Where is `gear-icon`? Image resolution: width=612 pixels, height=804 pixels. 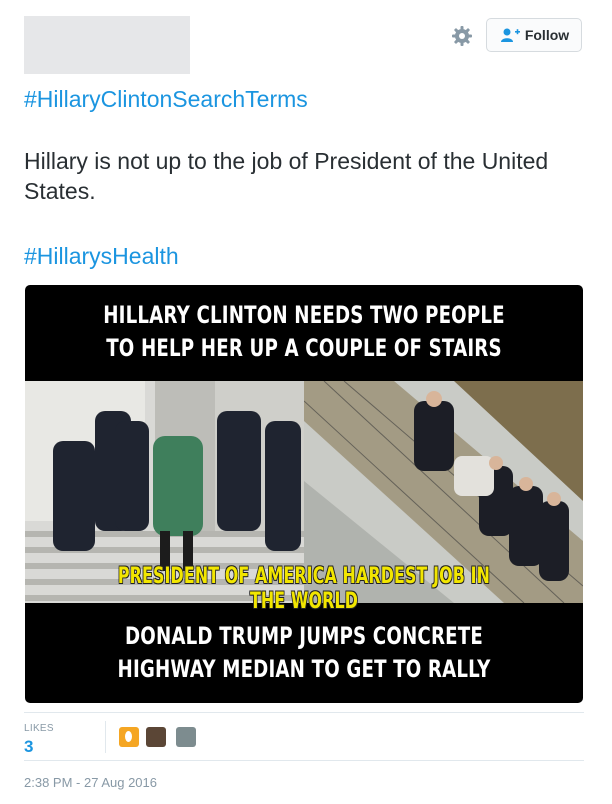
gear-icon is located at coordinates (462, 36).